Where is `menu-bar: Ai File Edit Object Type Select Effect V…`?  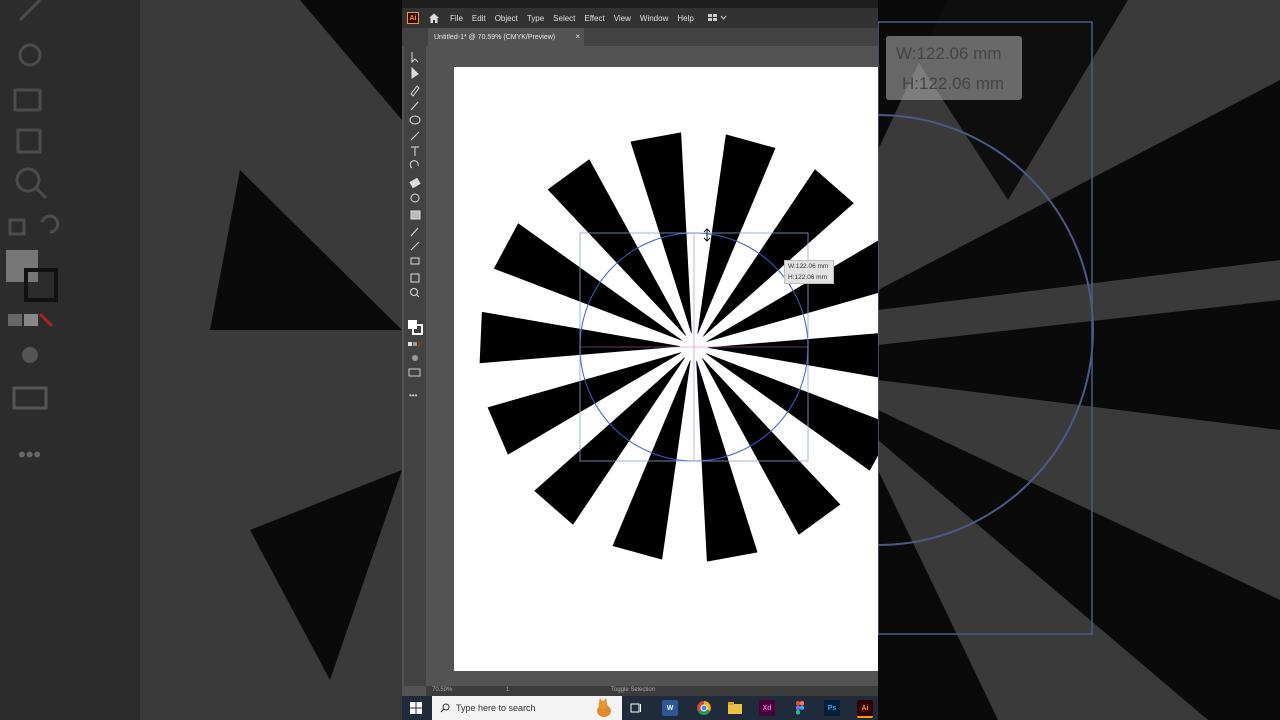
menu-bar: Ai File Edit Object Type Select Effect V… is located at coordinates (640, 18).